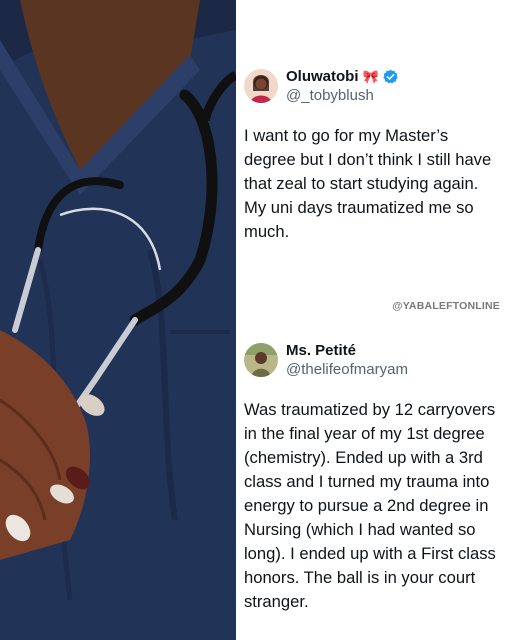  I want to click on verified-badge-icon, so click(390, 76).